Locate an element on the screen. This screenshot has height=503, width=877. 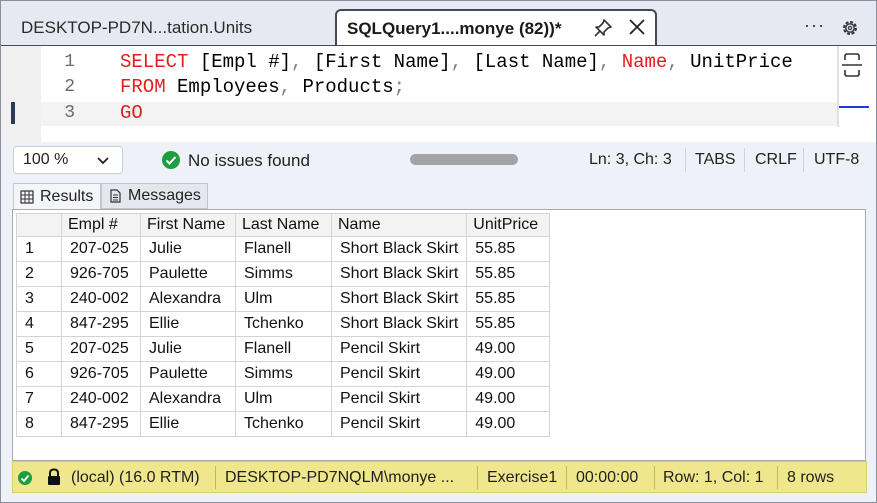
tab-messages: Messages is located at coordinates (154, 196).